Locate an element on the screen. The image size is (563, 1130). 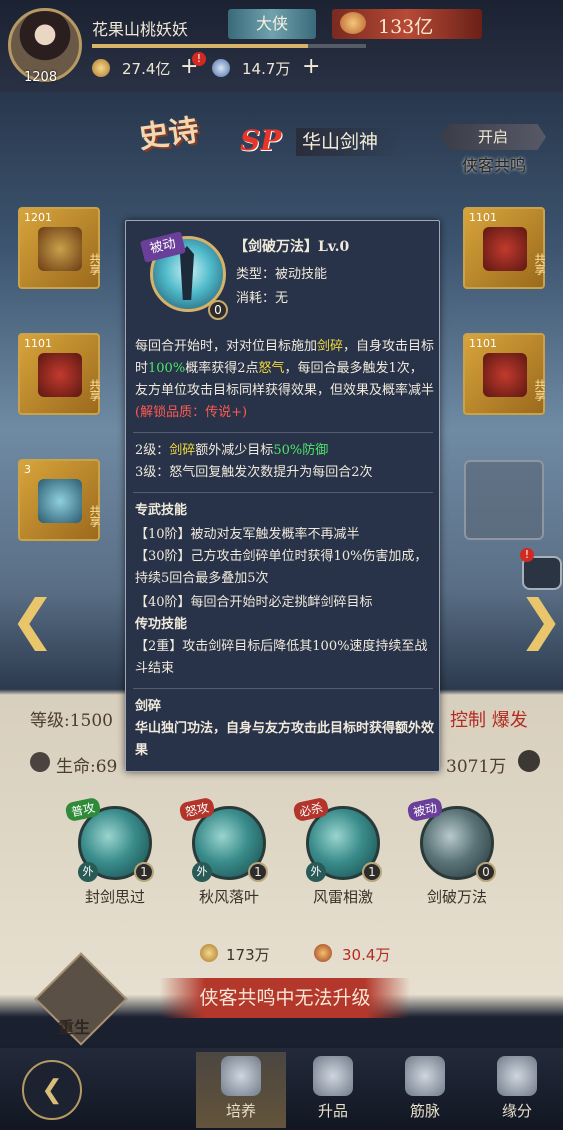
back-button: ❮ is located at coordinates (52, 1090).